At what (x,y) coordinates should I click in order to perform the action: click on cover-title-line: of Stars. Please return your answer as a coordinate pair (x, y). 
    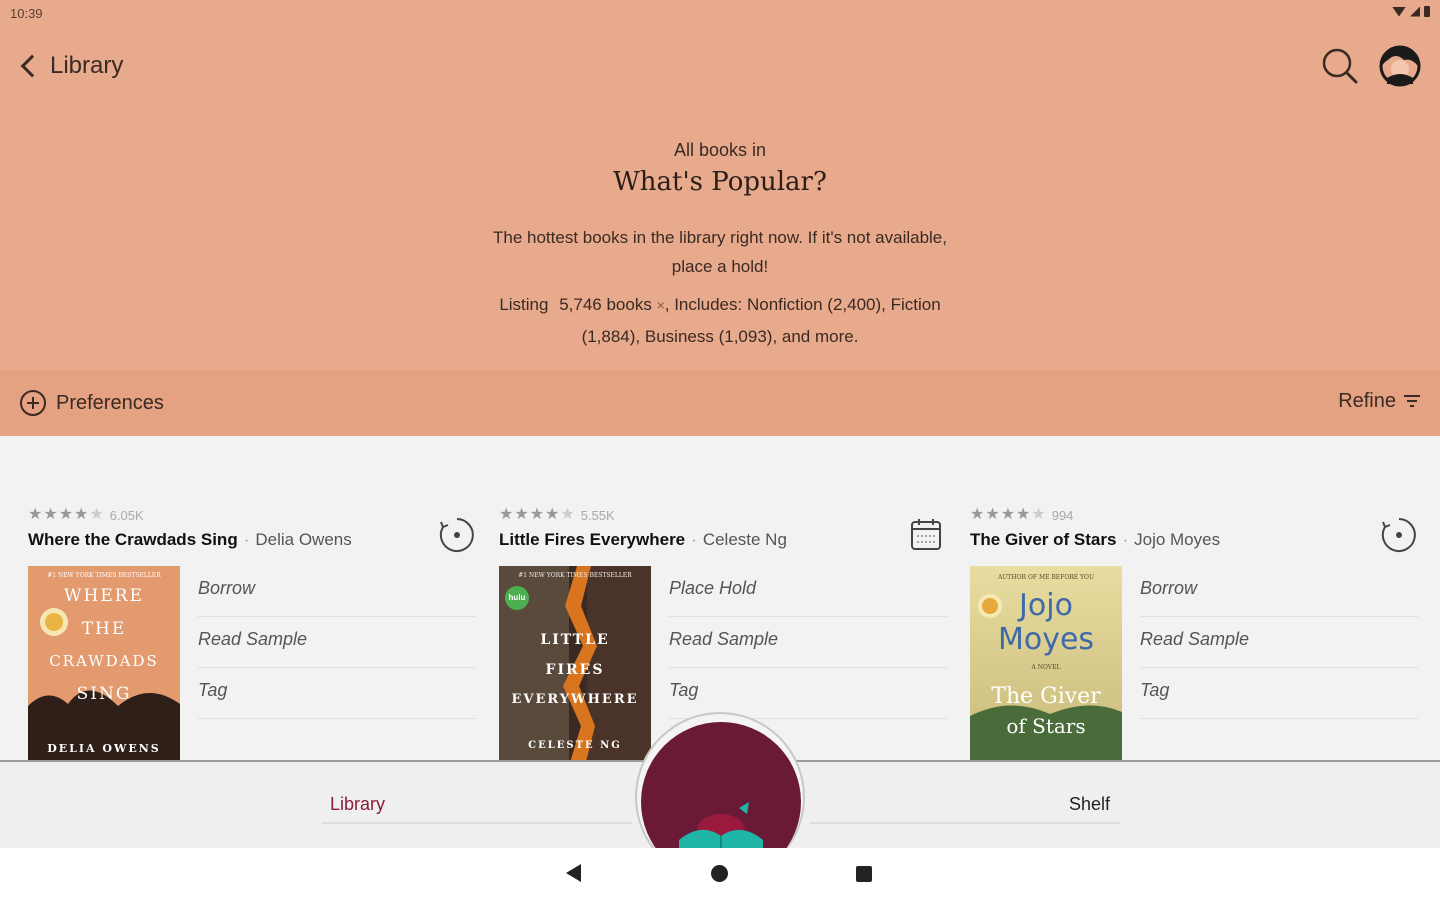
    Looking at the image, I should click on (1046, 726).